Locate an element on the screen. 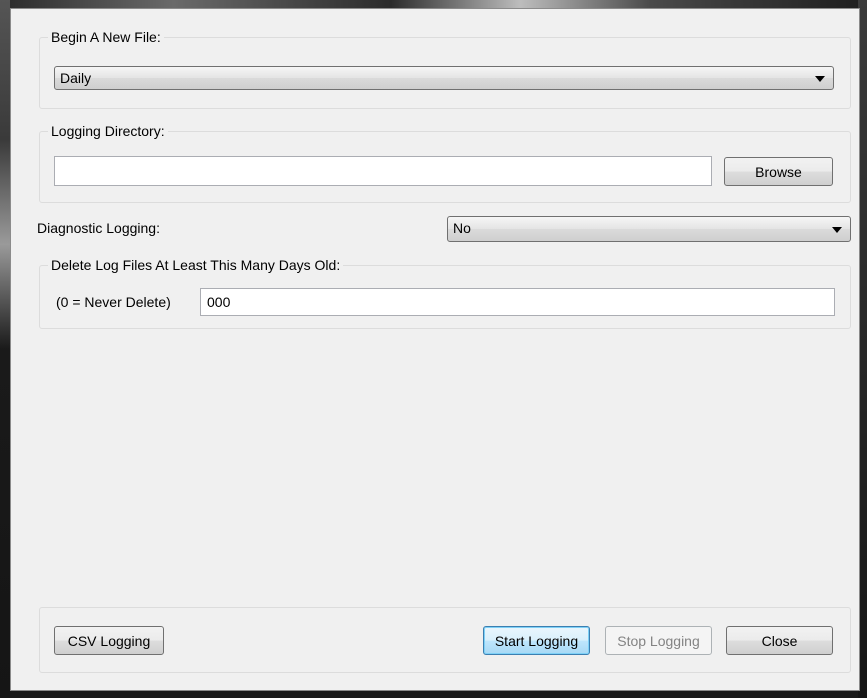 This screenshot has height=698, width=867. begin-new-file-group: Begin A New File: Daily is located at coordinates (445, 68).